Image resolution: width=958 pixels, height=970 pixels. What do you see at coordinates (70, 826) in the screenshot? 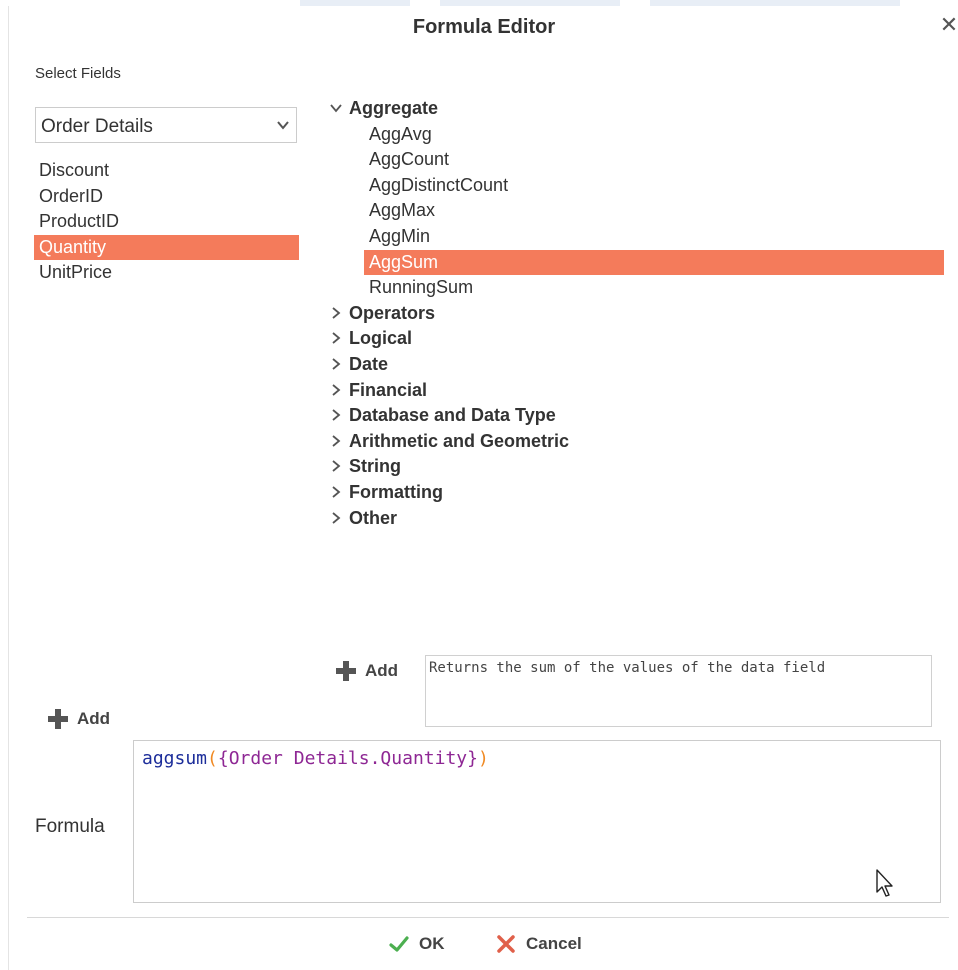
I see `formula-label: Formula` at bounding box center [70, 826].